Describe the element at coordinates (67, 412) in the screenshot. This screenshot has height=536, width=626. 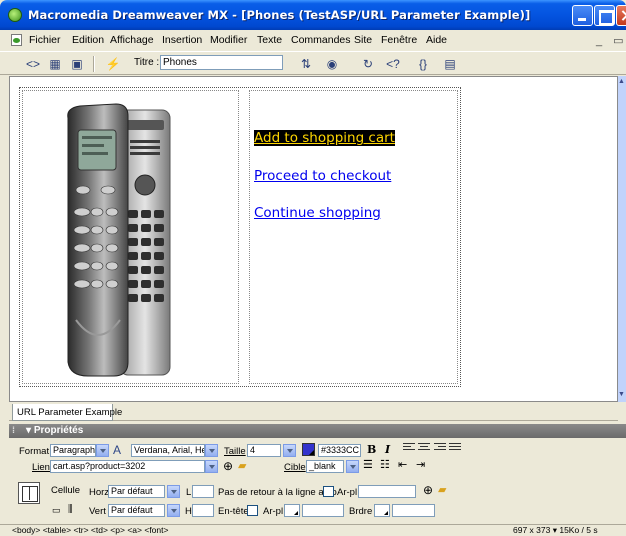
I see `tab-url-parameter-example: URL Parameter Example` at that location.